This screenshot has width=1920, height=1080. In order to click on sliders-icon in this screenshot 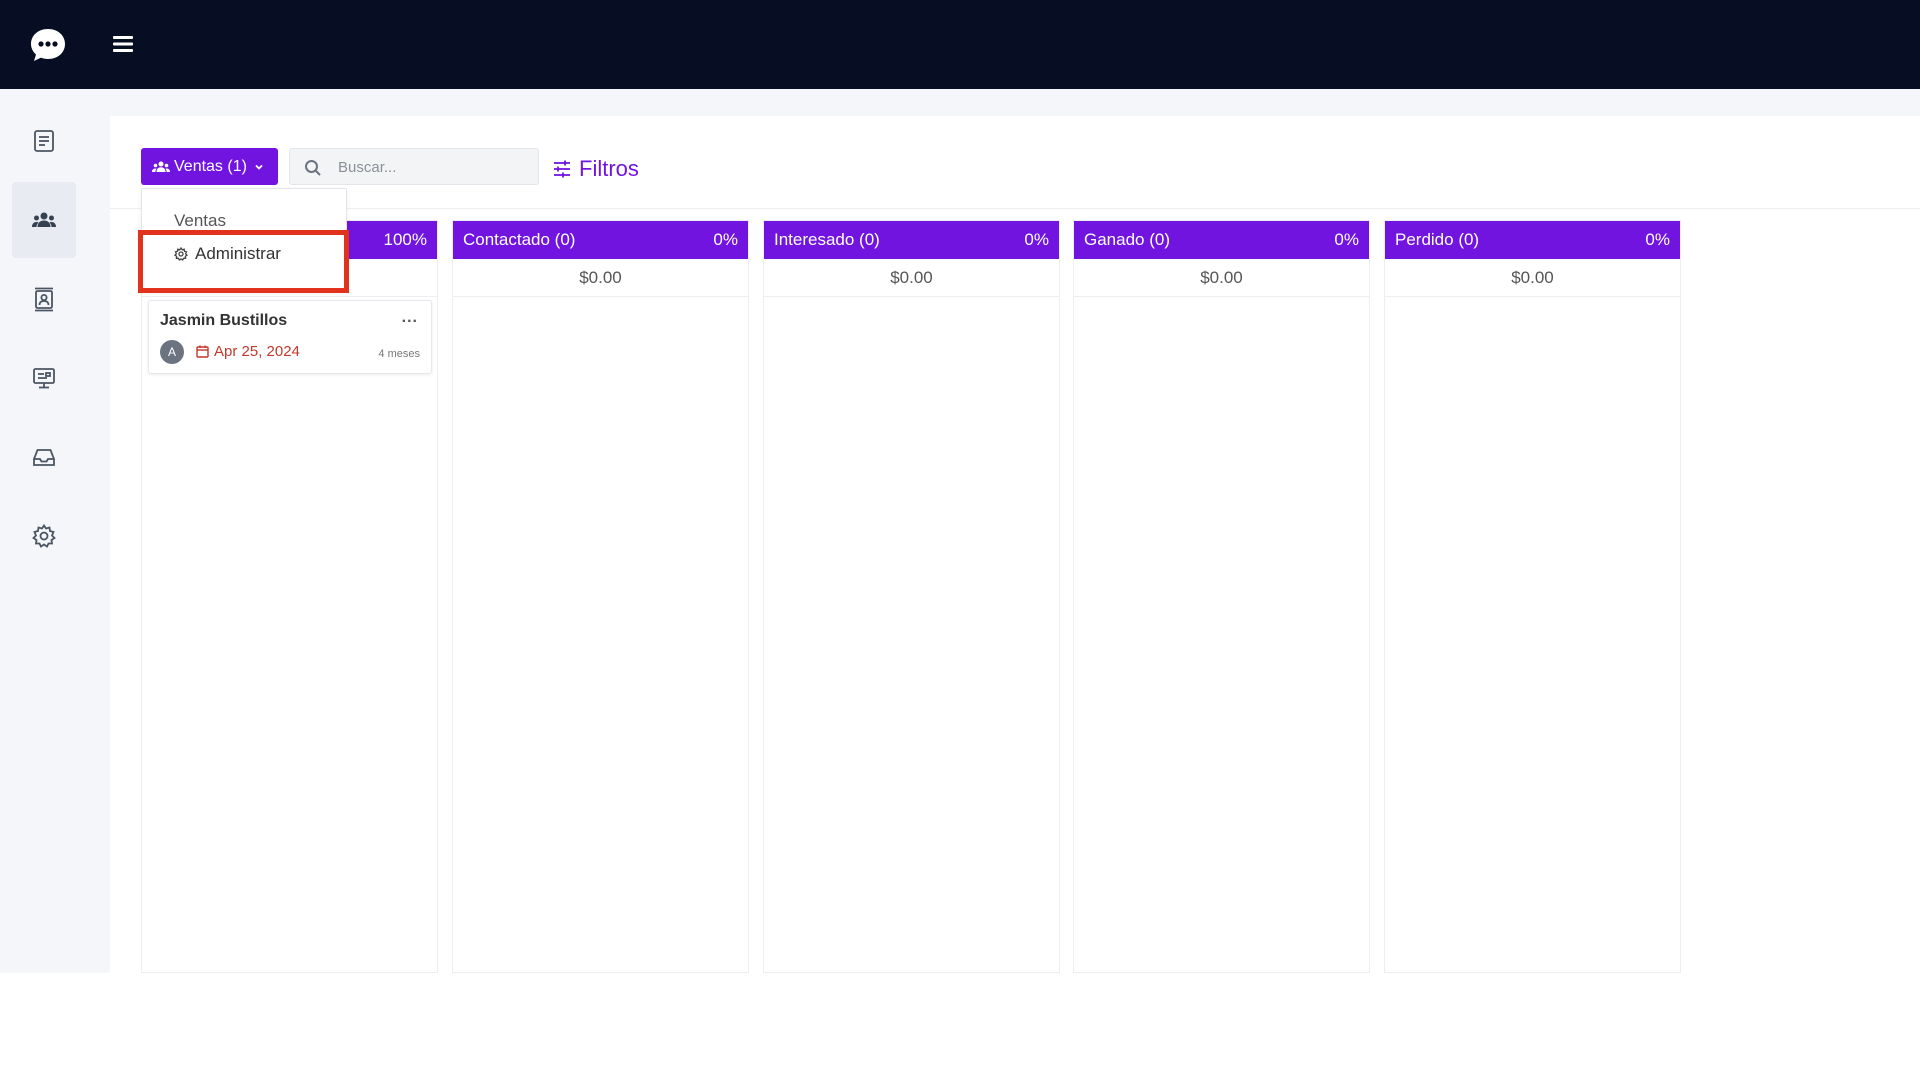, I will do `click(562, 169)`.